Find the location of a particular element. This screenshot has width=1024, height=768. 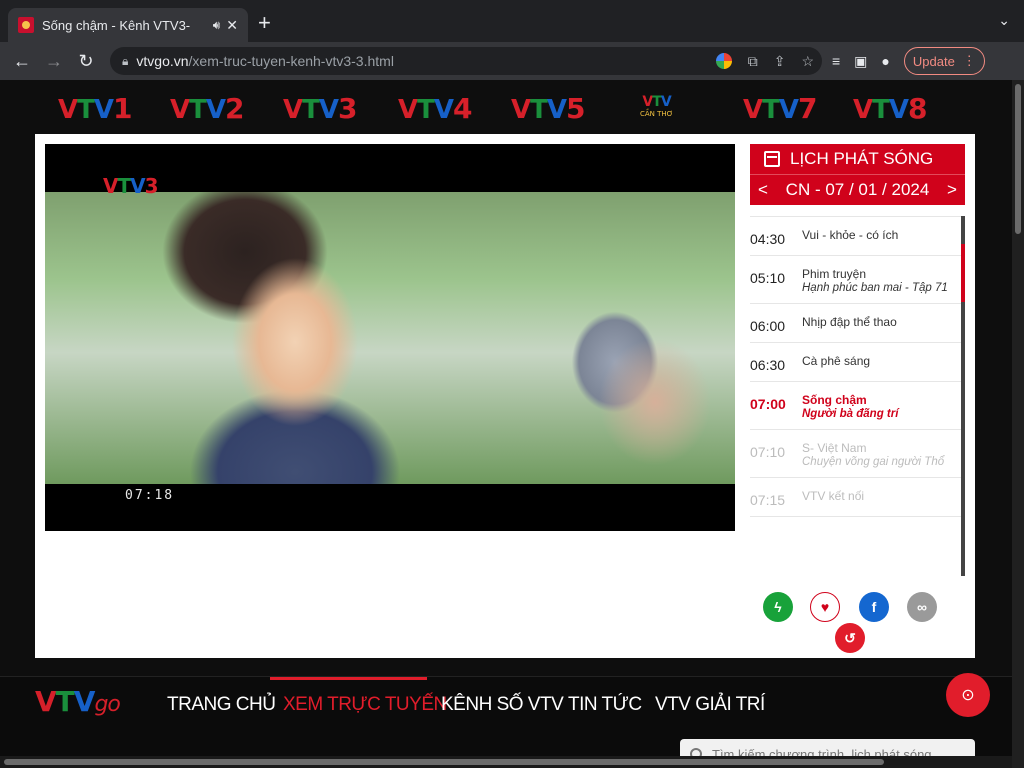

nav-vtv-giai-tri: VTV GIẢI TRÍ is located at coordinates (710, 705).